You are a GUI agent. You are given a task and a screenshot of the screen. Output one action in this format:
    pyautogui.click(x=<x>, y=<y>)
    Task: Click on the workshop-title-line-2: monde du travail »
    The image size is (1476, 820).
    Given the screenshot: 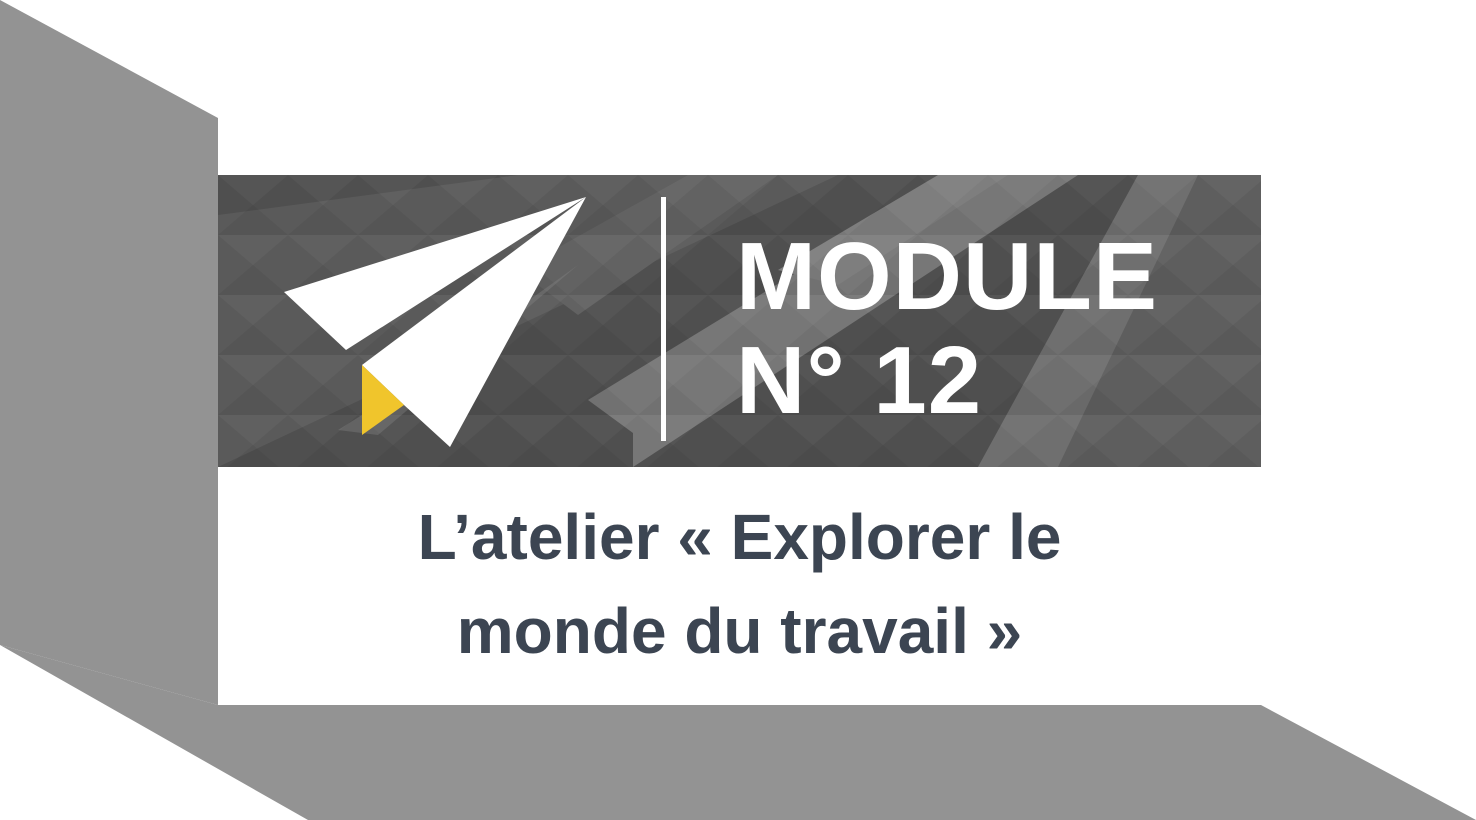 What is the action you would take?
    pyautogui.click(x=739, y=631)
    